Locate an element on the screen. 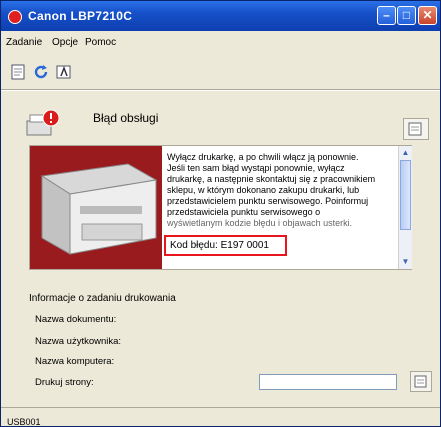 The image size is (441, 427). message-scrollbar: ▲ ▼ is located at coordinates (405, 207).